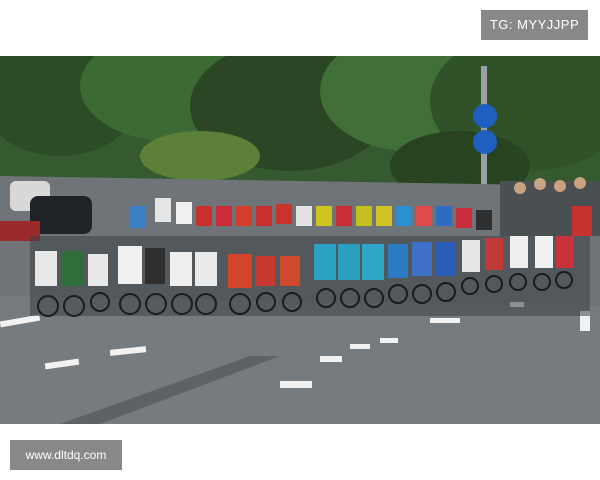 The width and height of the screenshot is (600, 480). Describe the element at coordinates (534, 25) in the screenshot. I see `watermark-top: TG: MYYJJPP` at that location.